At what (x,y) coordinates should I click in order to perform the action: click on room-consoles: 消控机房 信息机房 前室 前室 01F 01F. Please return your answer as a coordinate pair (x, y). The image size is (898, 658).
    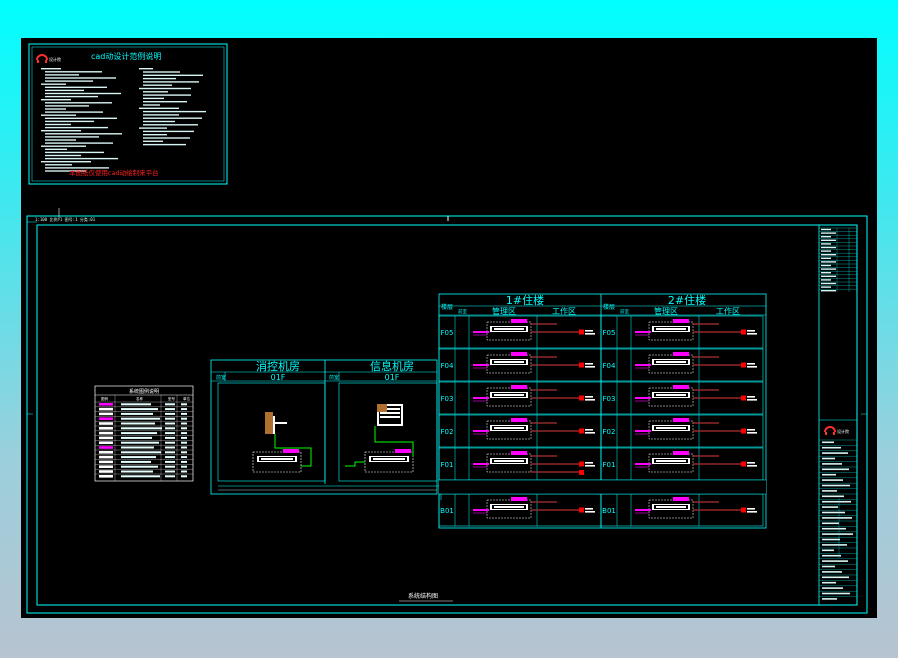
    Looking at the image, I should click on (326, 429).